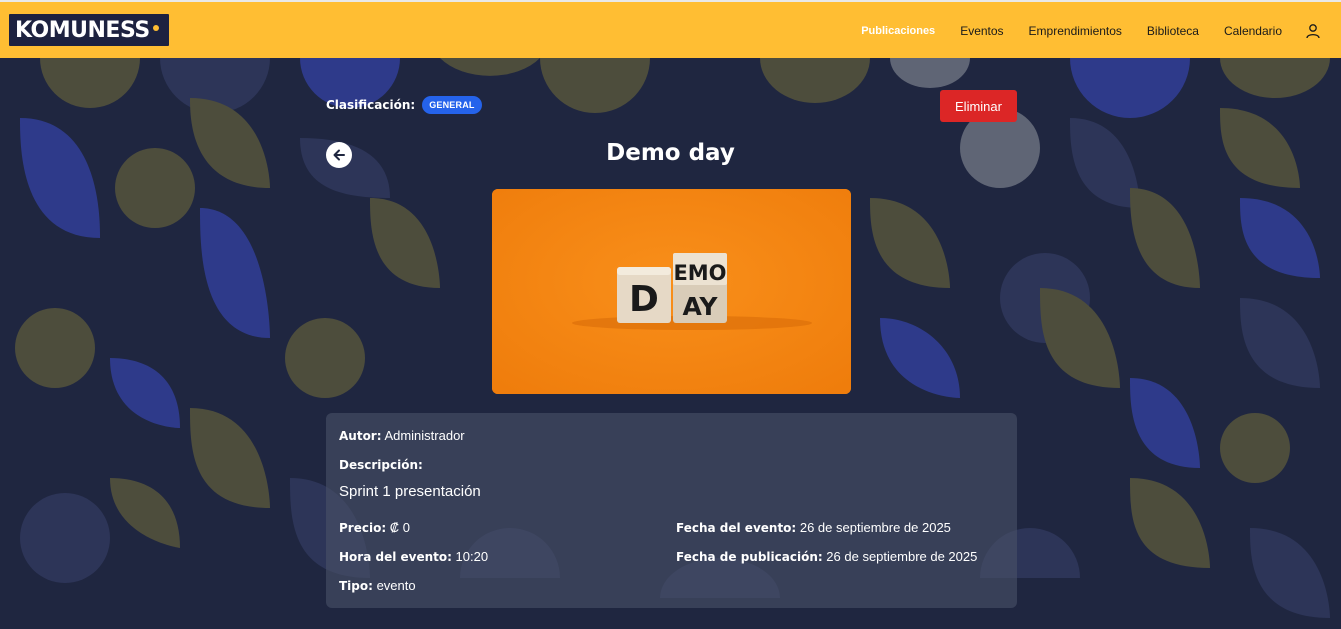  I want to click on event-date-value: 26 de septiembre de 2025, so click(875, 527).